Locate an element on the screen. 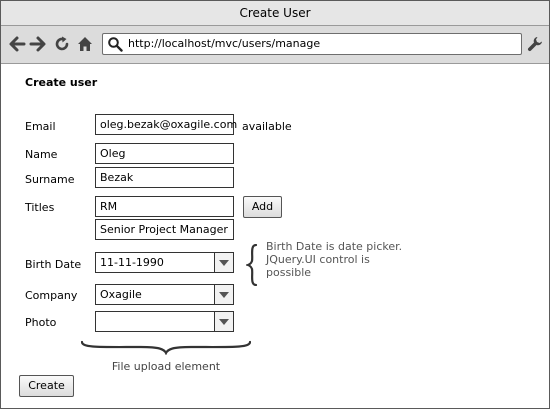 This screenshot has height=409, width=550. name-label: Name is located at coordinates (41, 154).